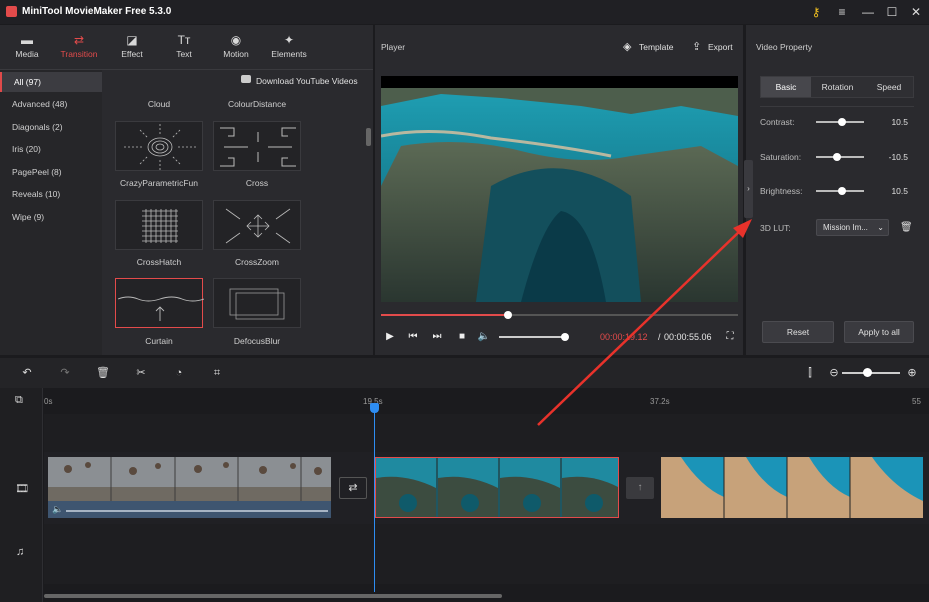 This screenshot has height=602, width=929. What do you see at coordinates (353, 488) in the screenshot?
I see `transition-slot-icon: ⇄` at bounding box center [353, 488].